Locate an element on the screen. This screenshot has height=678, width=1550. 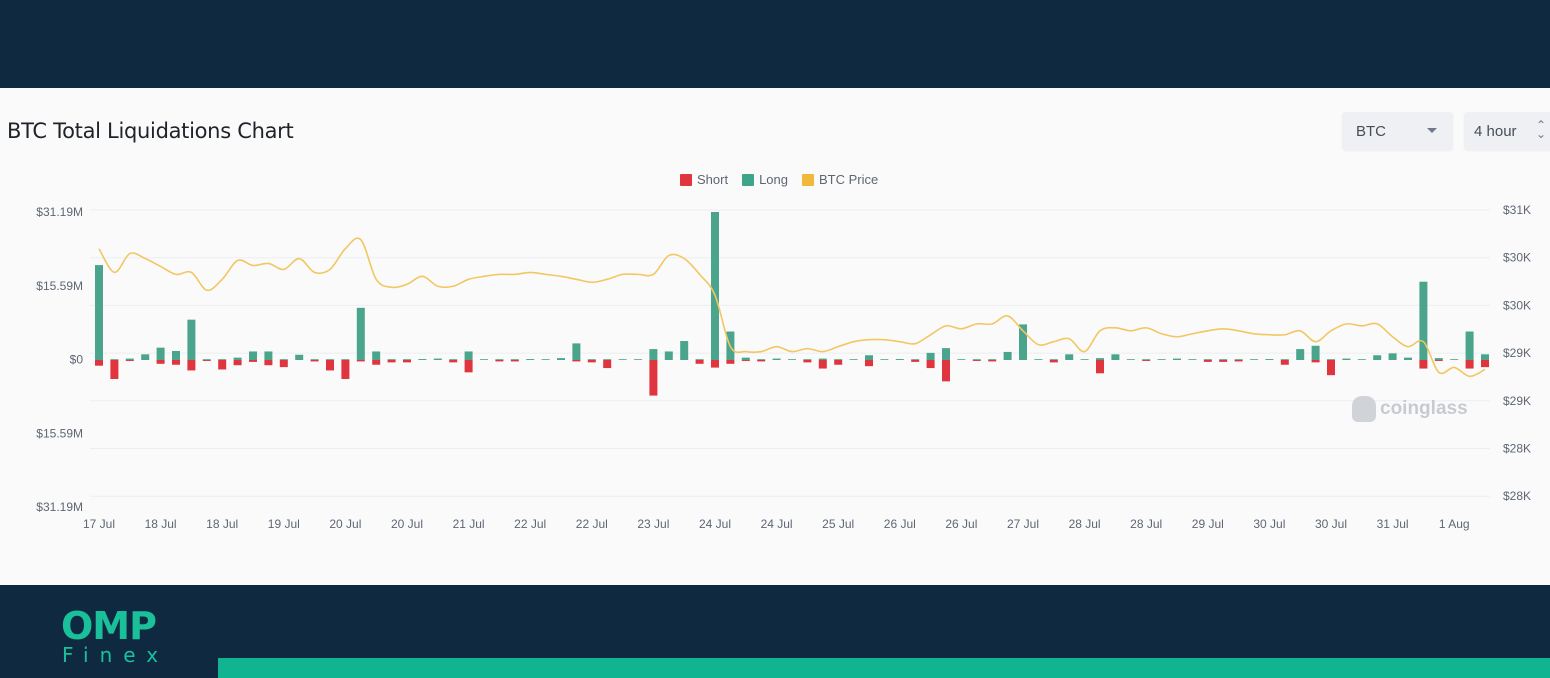
right-axis-label: $31K is located at coordinates (1517, 210).